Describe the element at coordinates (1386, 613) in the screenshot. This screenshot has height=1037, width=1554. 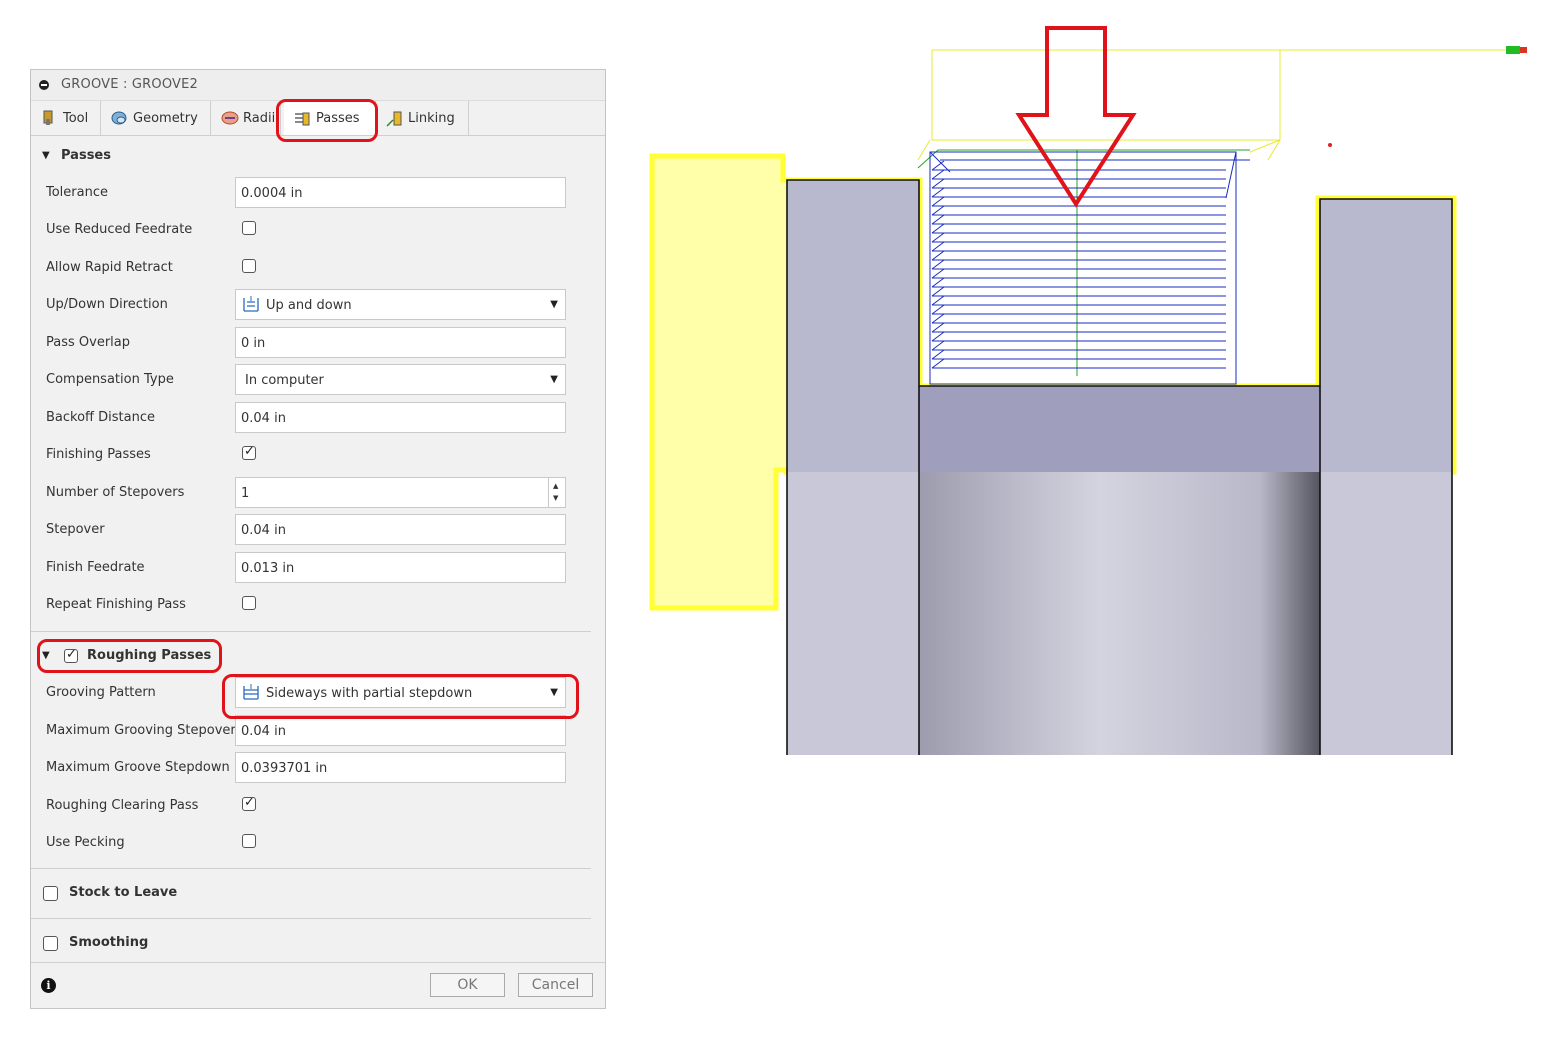
I see `part-right-wall-lower` at that location.